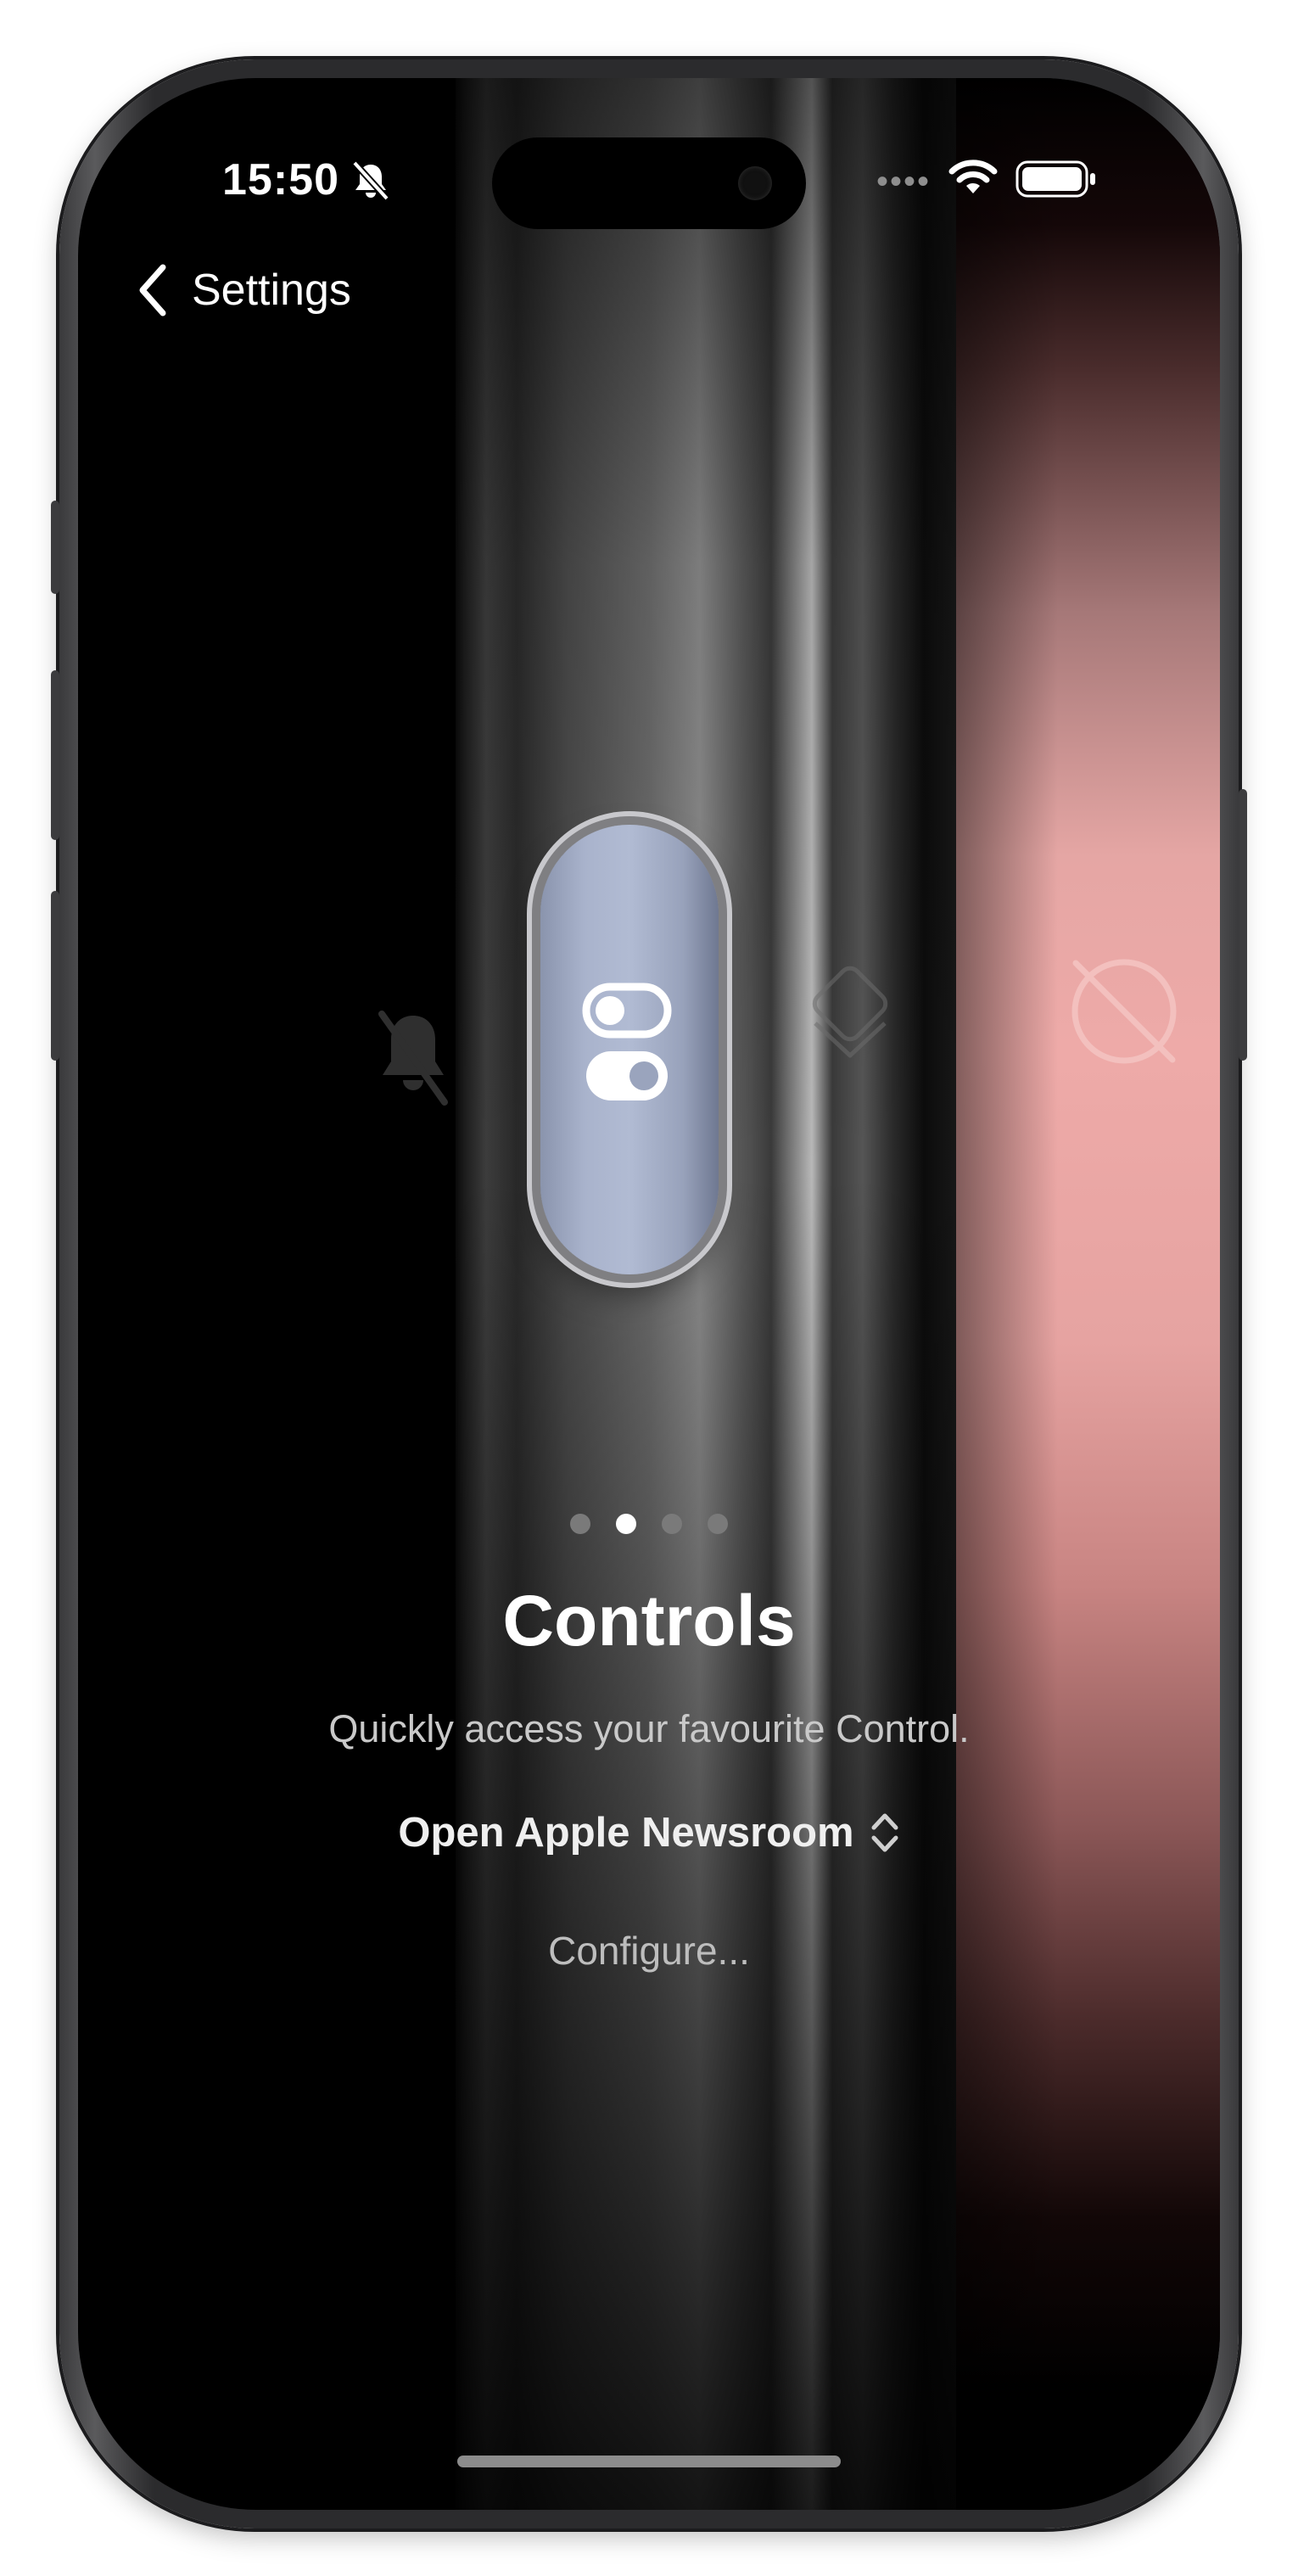  I want to click on power-button, so click(1243, 925).